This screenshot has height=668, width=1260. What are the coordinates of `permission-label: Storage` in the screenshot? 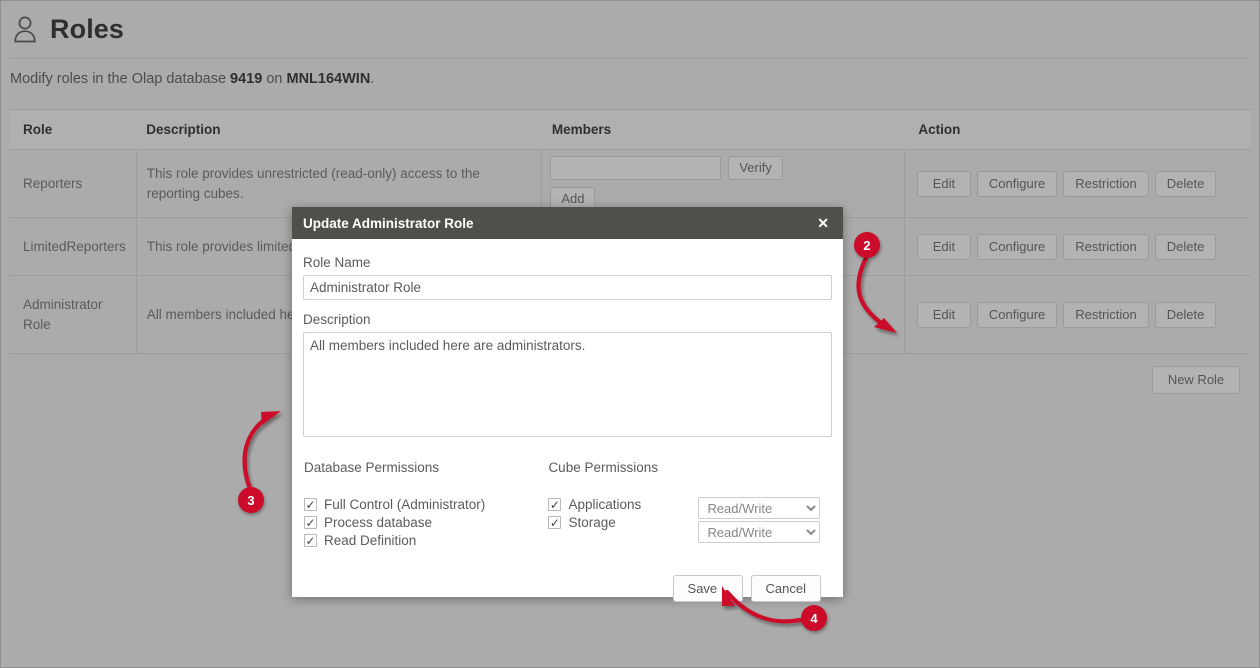 It's located at (592, 522).